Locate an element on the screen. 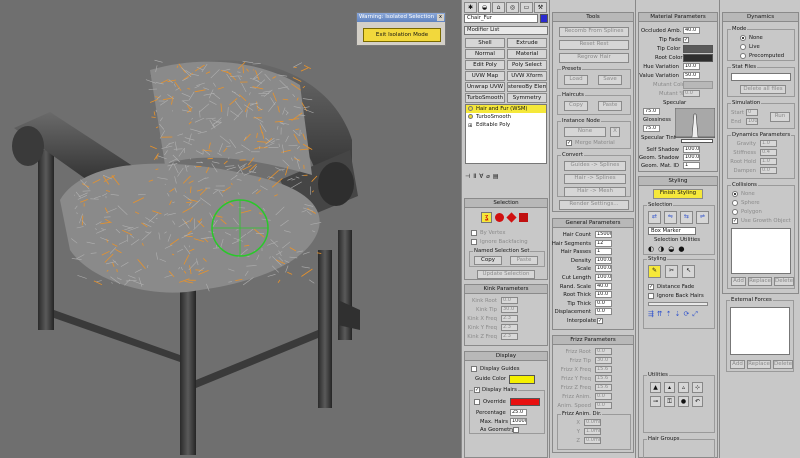 The image size is (800, 458). geom-mat-id-spinner: 1 is located at coordinates (691, 165).